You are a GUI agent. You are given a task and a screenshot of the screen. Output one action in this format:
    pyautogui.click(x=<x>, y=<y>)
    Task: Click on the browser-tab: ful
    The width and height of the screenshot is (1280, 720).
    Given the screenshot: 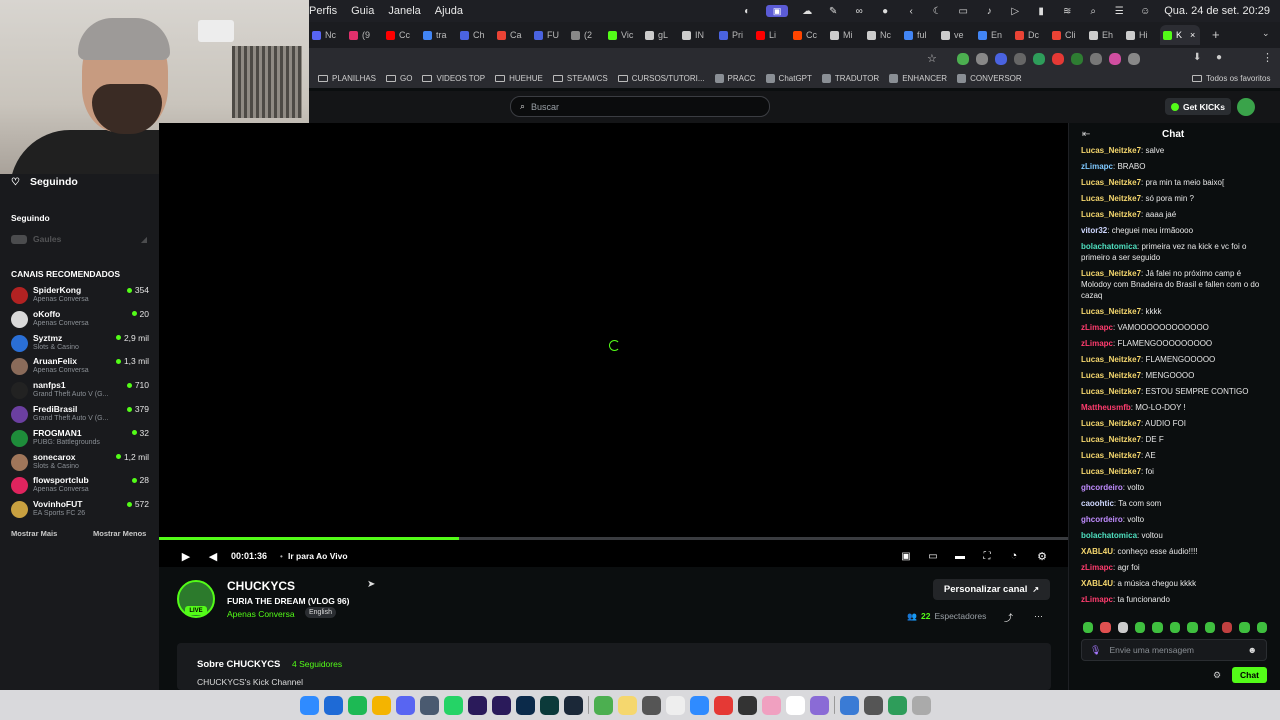 What is the action you would take?
    pyautogui.click(x=917, y=35)
    